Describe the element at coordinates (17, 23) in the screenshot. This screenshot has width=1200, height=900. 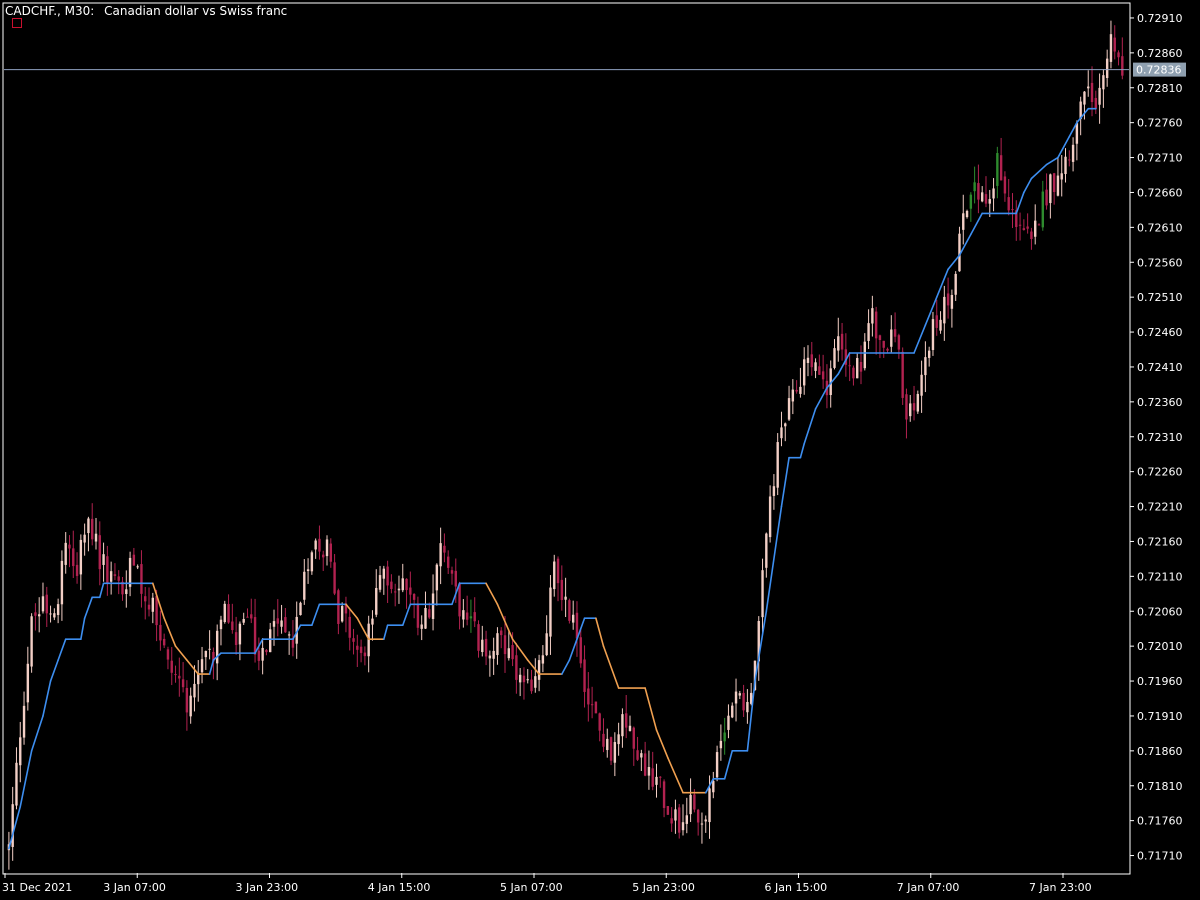
I see `square-icon` at that location.